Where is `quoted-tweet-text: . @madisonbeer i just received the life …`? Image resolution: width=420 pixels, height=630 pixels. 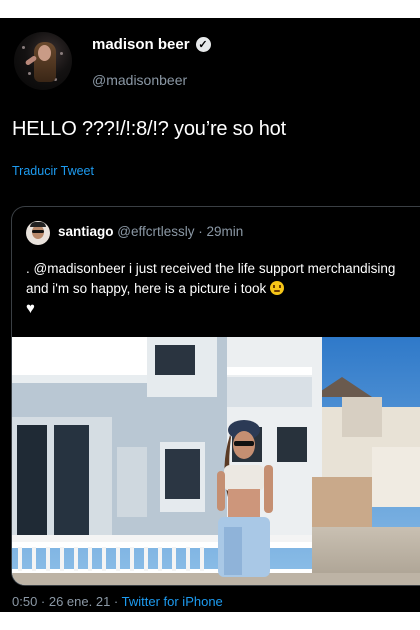 quoted-tweet-text: . @madisonbeer i just received the life … is located at coordinates (211, 278).